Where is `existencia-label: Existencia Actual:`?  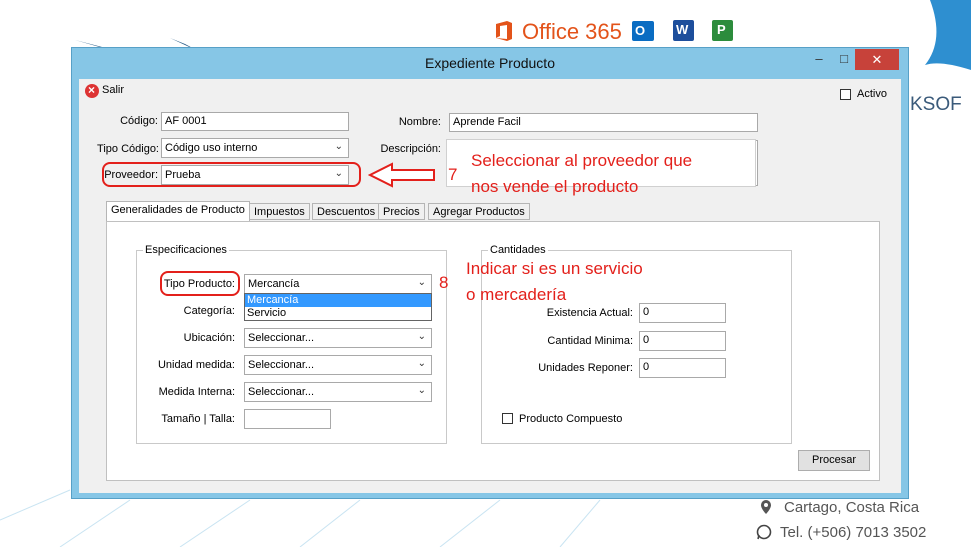 existencia-label: Existencia Actual: is located at coordinates (589, 313).